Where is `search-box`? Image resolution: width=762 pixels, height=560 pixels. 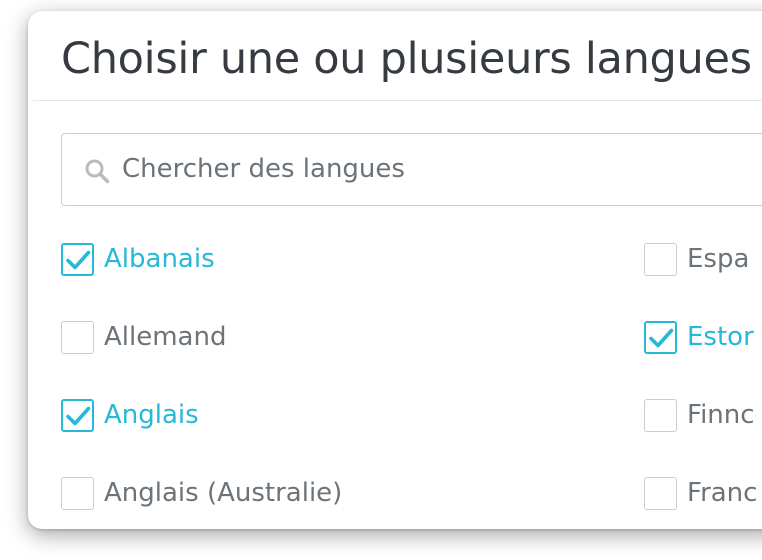
search-box is located at coordinates (411, 169).